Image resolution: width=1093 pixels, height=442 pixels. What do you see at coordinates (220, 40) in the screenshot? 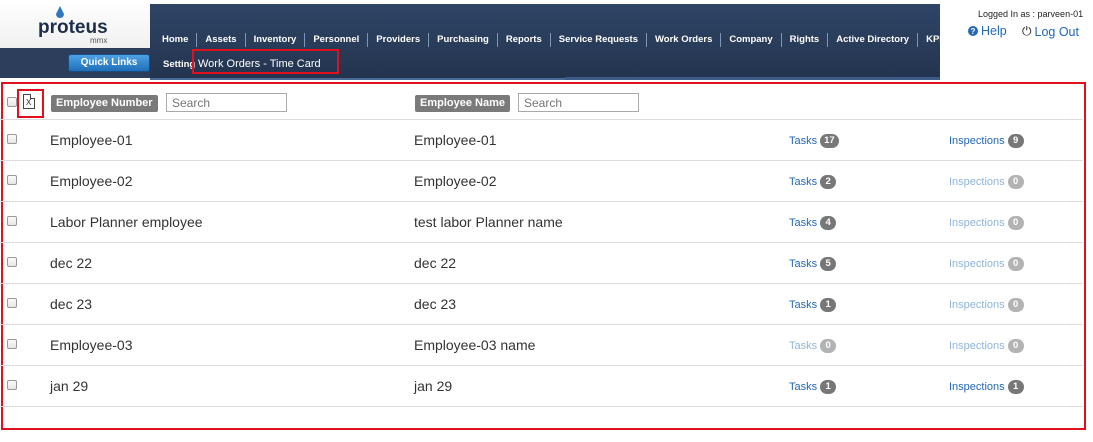
I see `menu-assets: Assets` at bounding box center [220, 40].